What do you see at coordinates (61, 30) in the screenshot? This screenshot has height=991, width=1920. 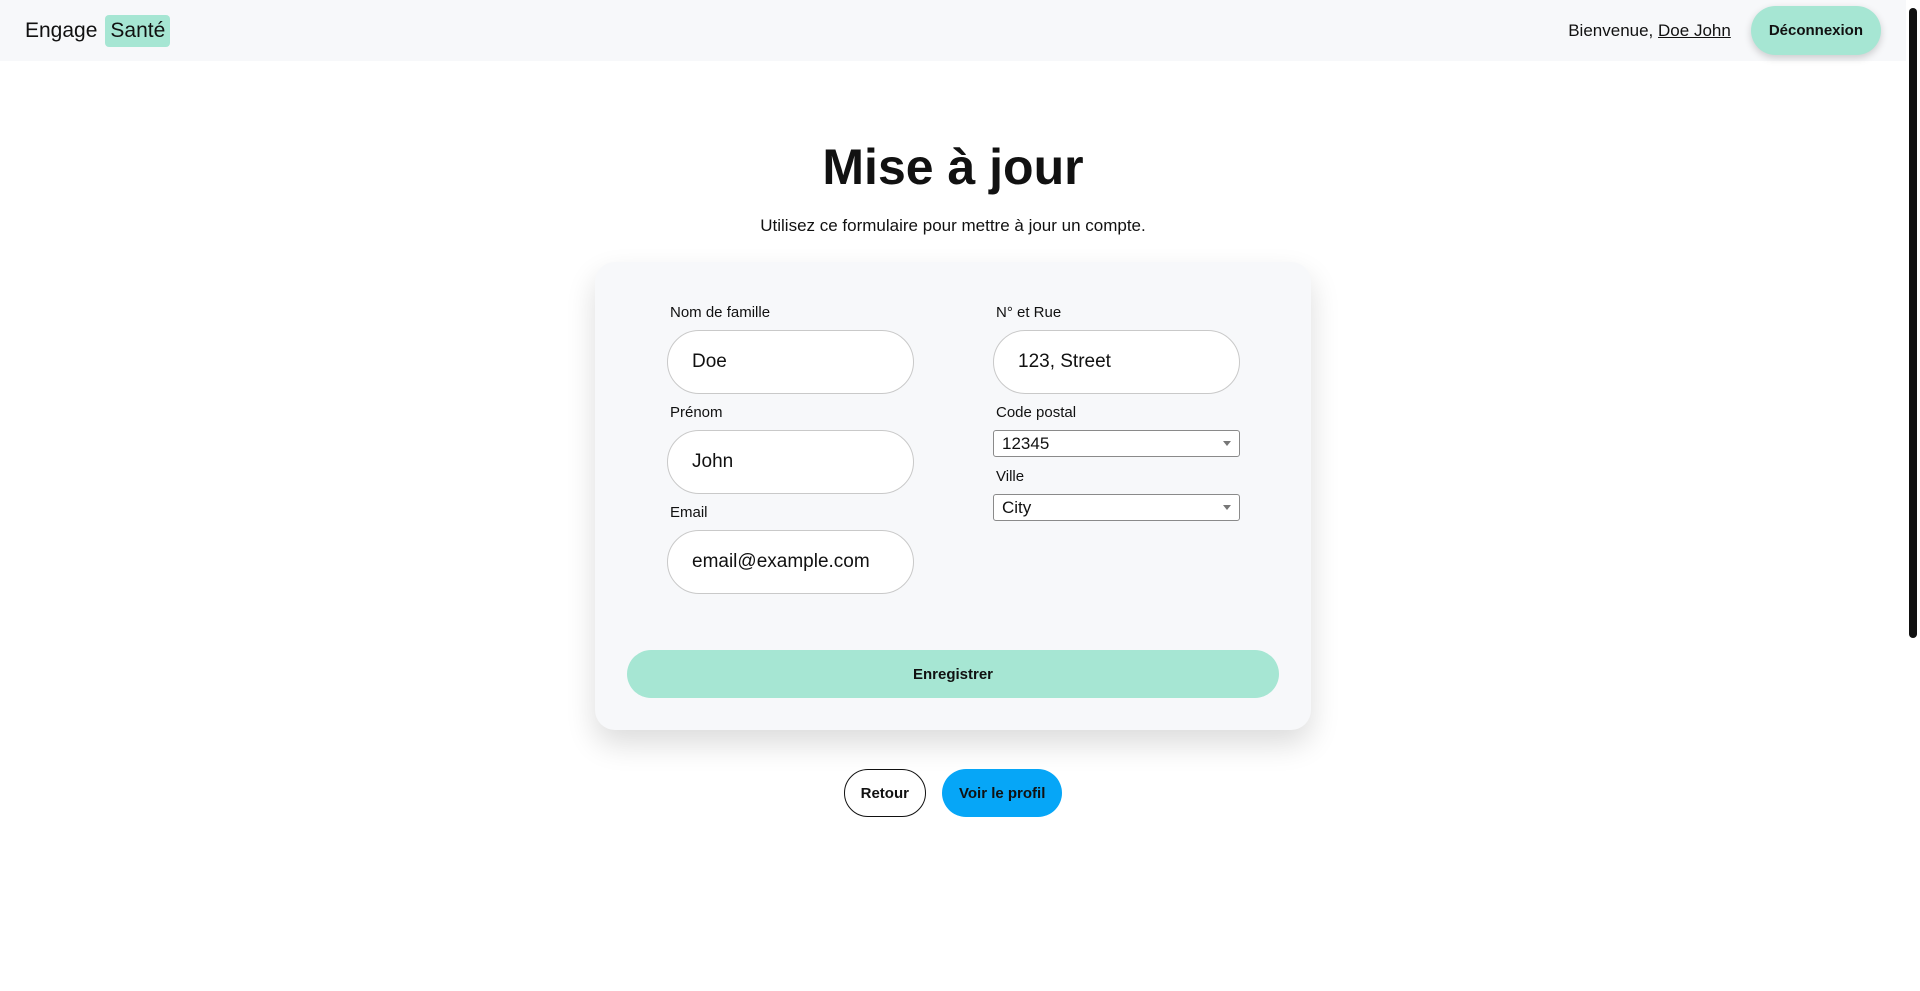 I see `brand-primary: Engage` at bounding box center [61, 30].